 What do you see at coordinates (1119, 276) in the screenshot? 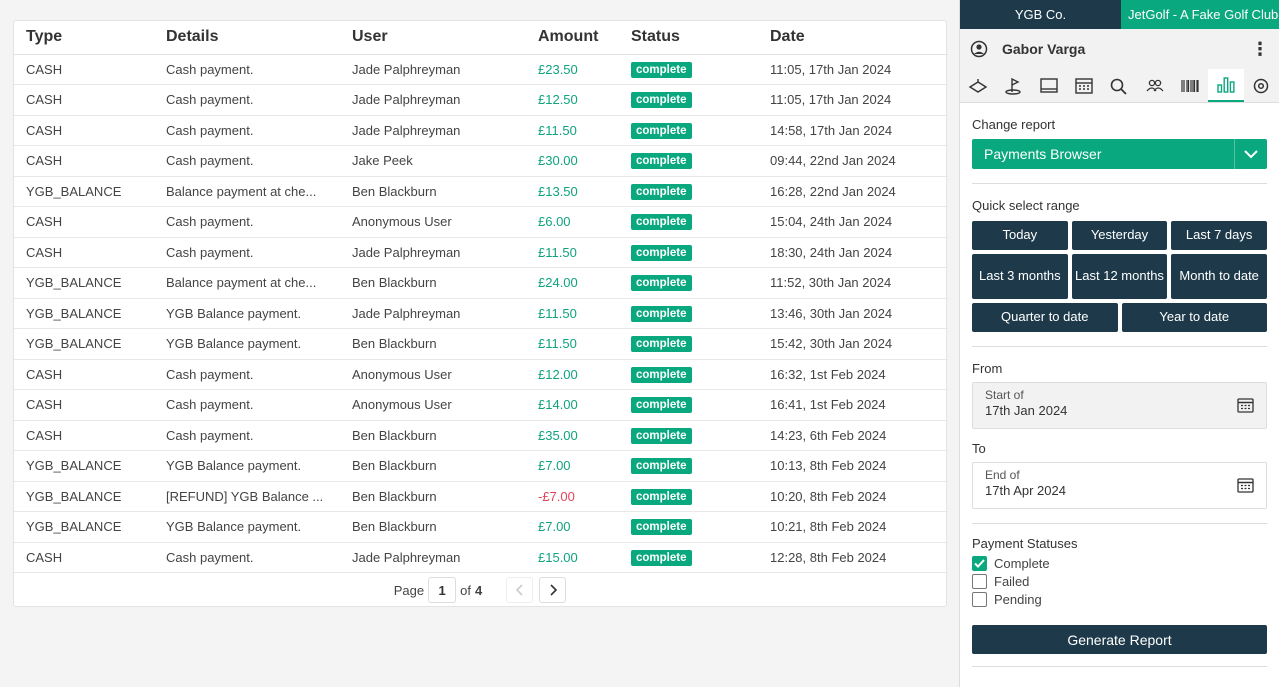
I see `last-12-months-button: Last 12 months` at bounding box center [1119, 276].